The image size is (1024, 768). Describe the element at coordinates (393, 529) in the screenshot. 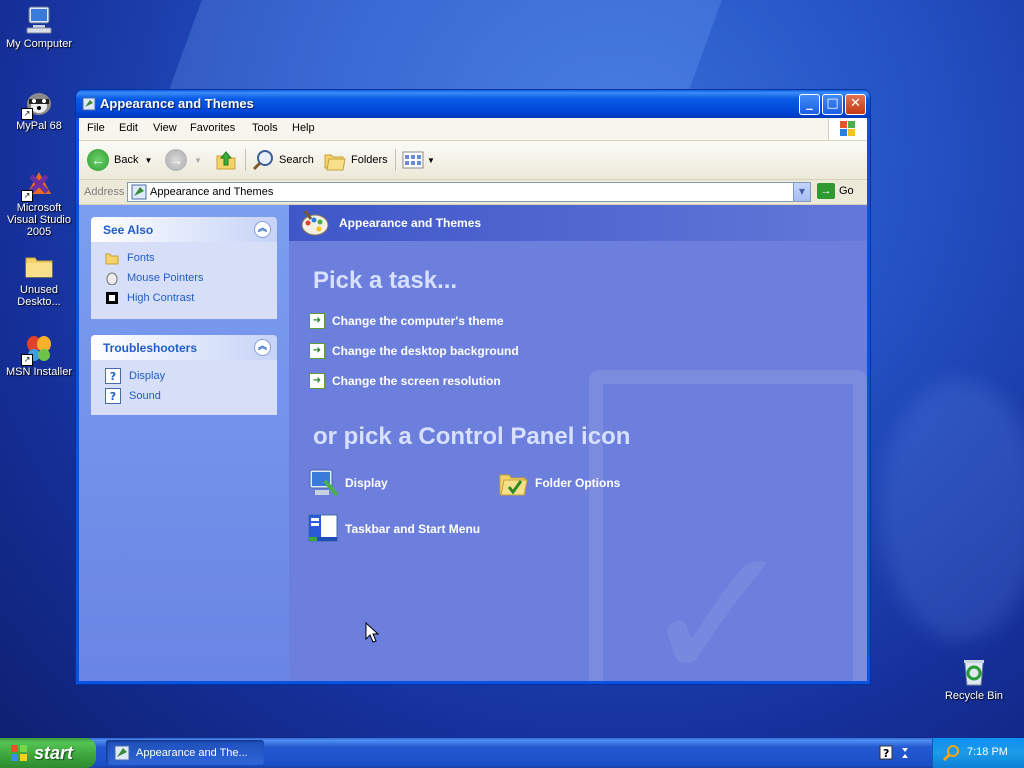

I see `cp-icon-taskbar-start-menu: Taskbar and Start Menu` at that location.